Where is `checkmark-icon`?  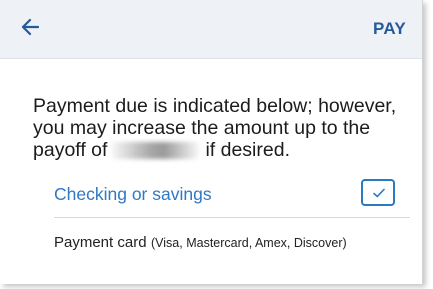
checkmark-icon is located at coordinates (379, 193).